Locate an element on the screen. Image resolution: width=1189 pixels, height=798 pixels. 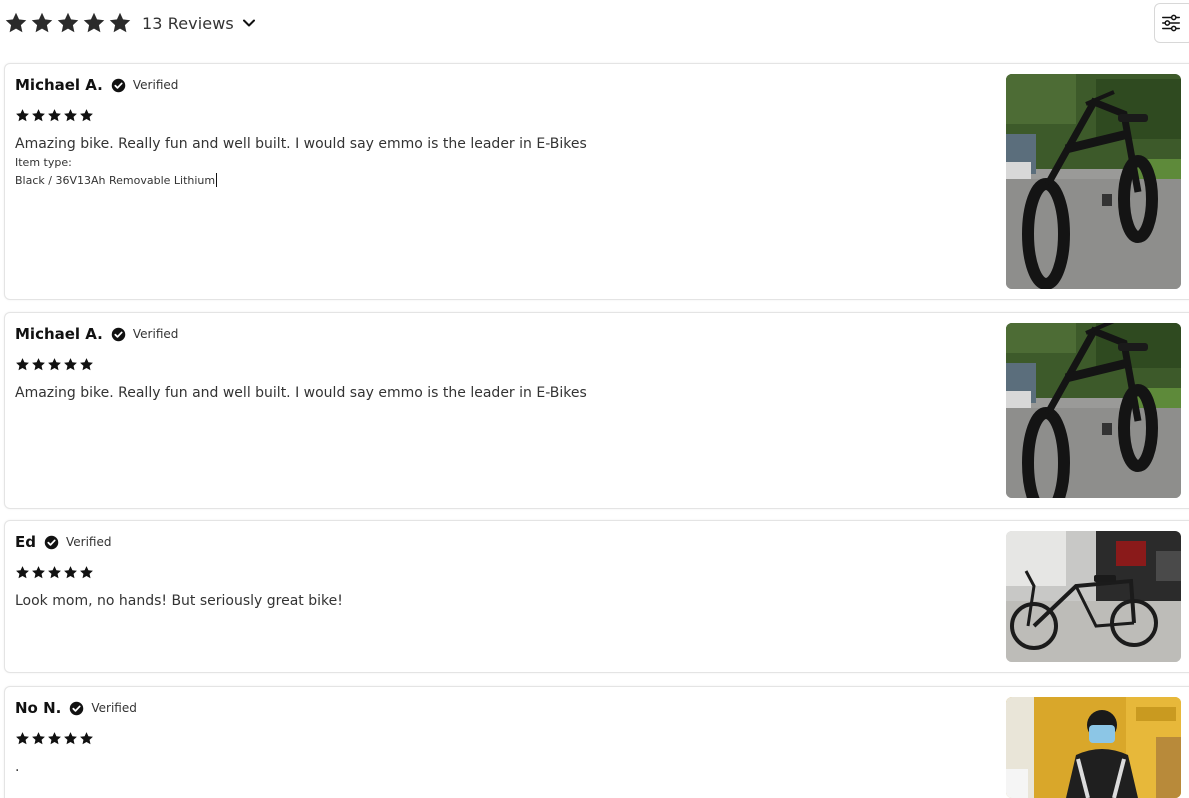
item-type-label: Item type: is located at coordinates (43, 162).